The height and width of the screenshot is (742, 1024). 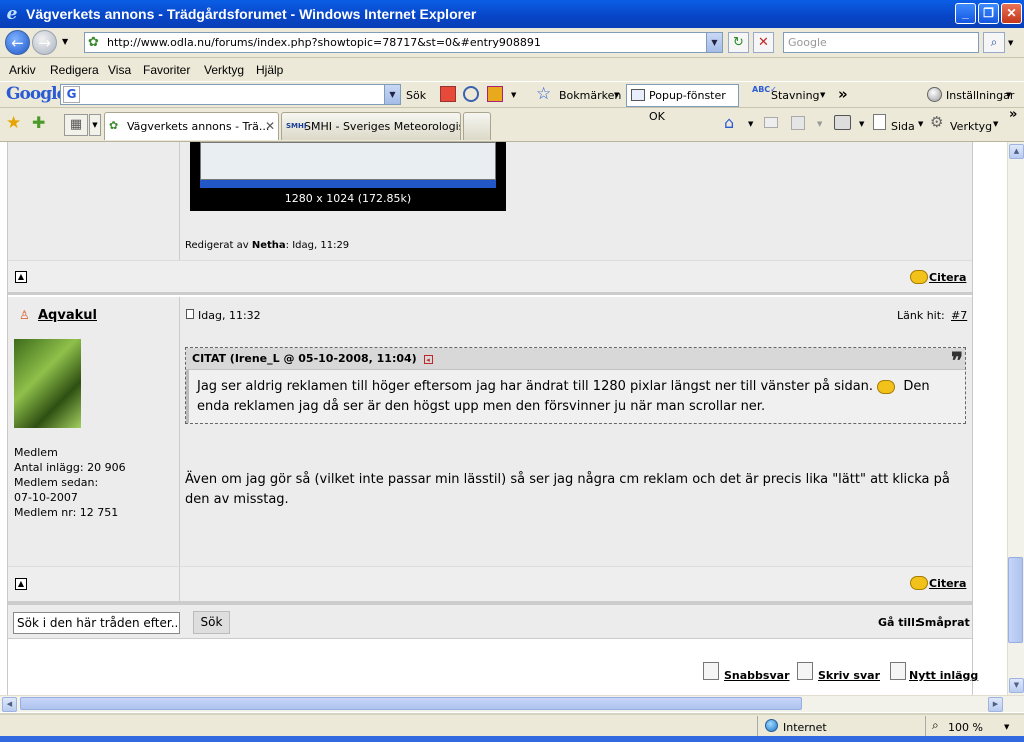 I want to click on settings-button: Inställningar, so click(x=980, y=95).